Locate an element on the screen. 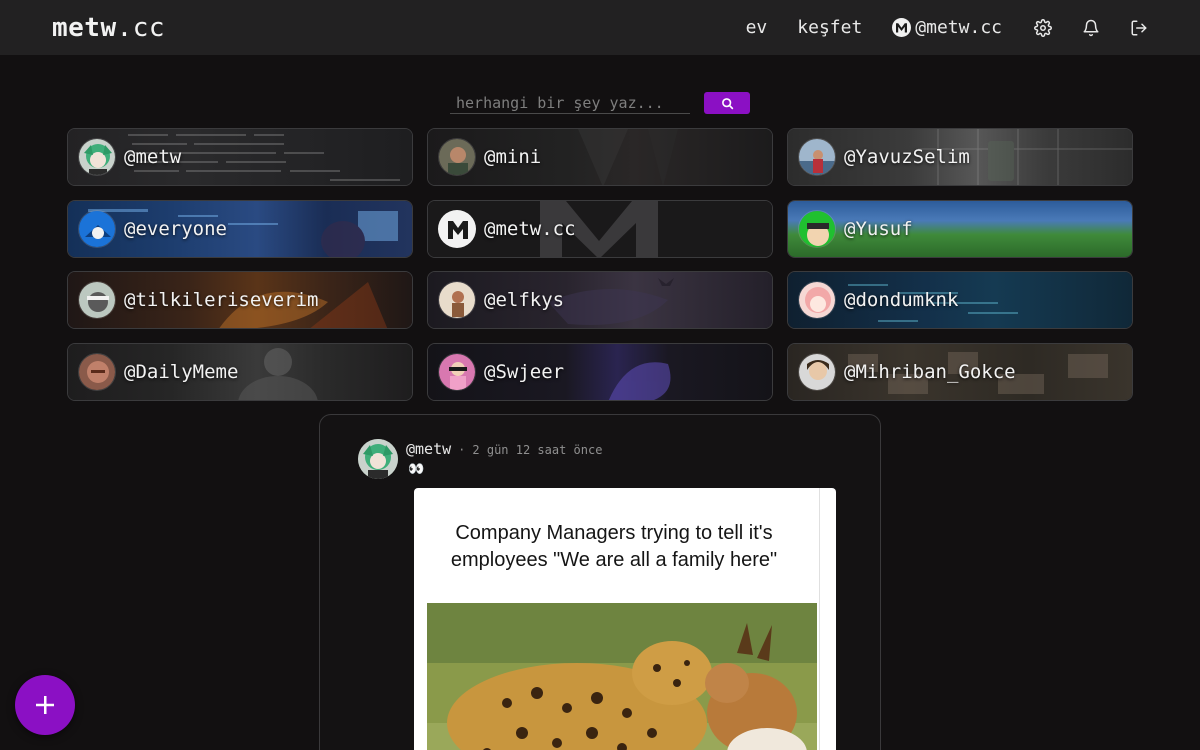 The height and width of the screenshot is (750, 1200). user-handle: @elfkys is located at coordinates (524, 300).